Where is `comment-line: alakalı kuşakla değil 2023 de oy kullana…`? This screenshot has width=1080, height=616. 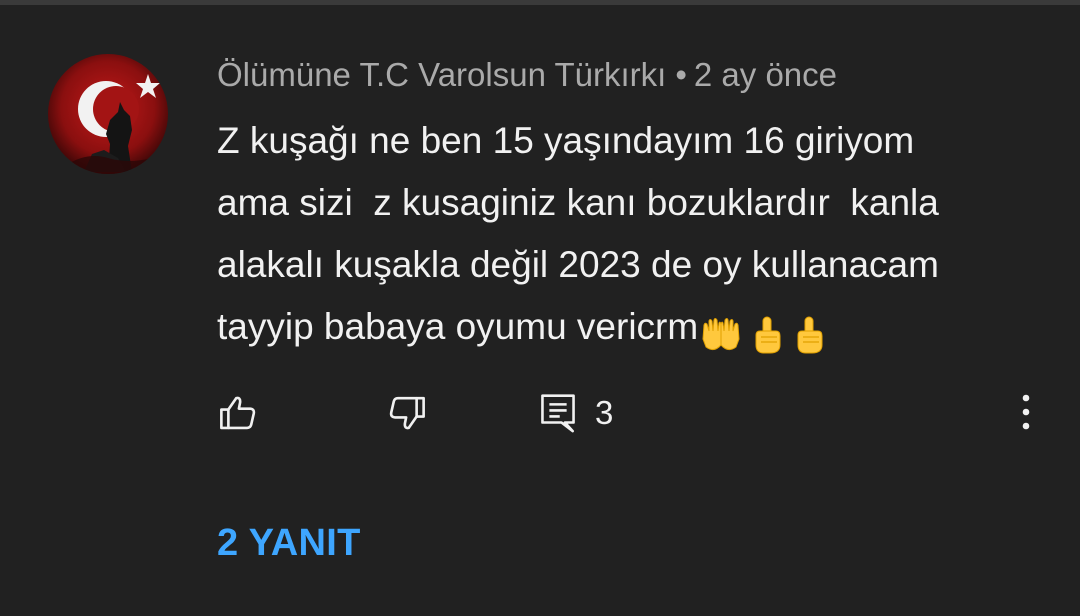 comment-line: alakalı kuşakla değil 2023 de oy kullana… is located at coordinates (578, 264).